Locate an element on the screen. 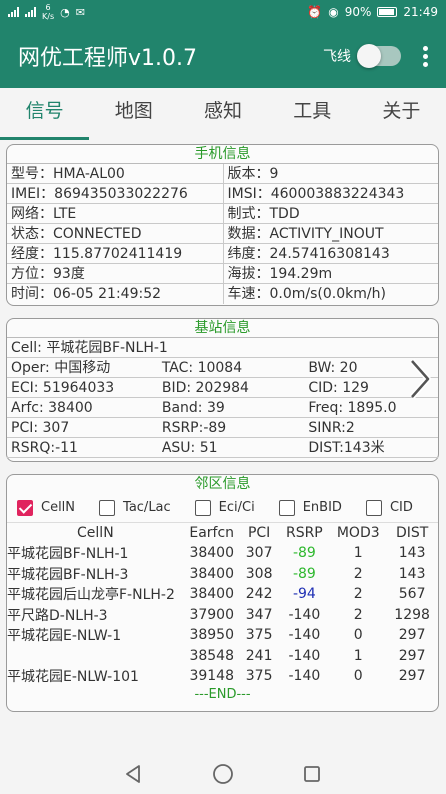 The width and height of the screenshot is (446, 794). tac-value: TAC: 10084 is located at coordinates (202, 368).